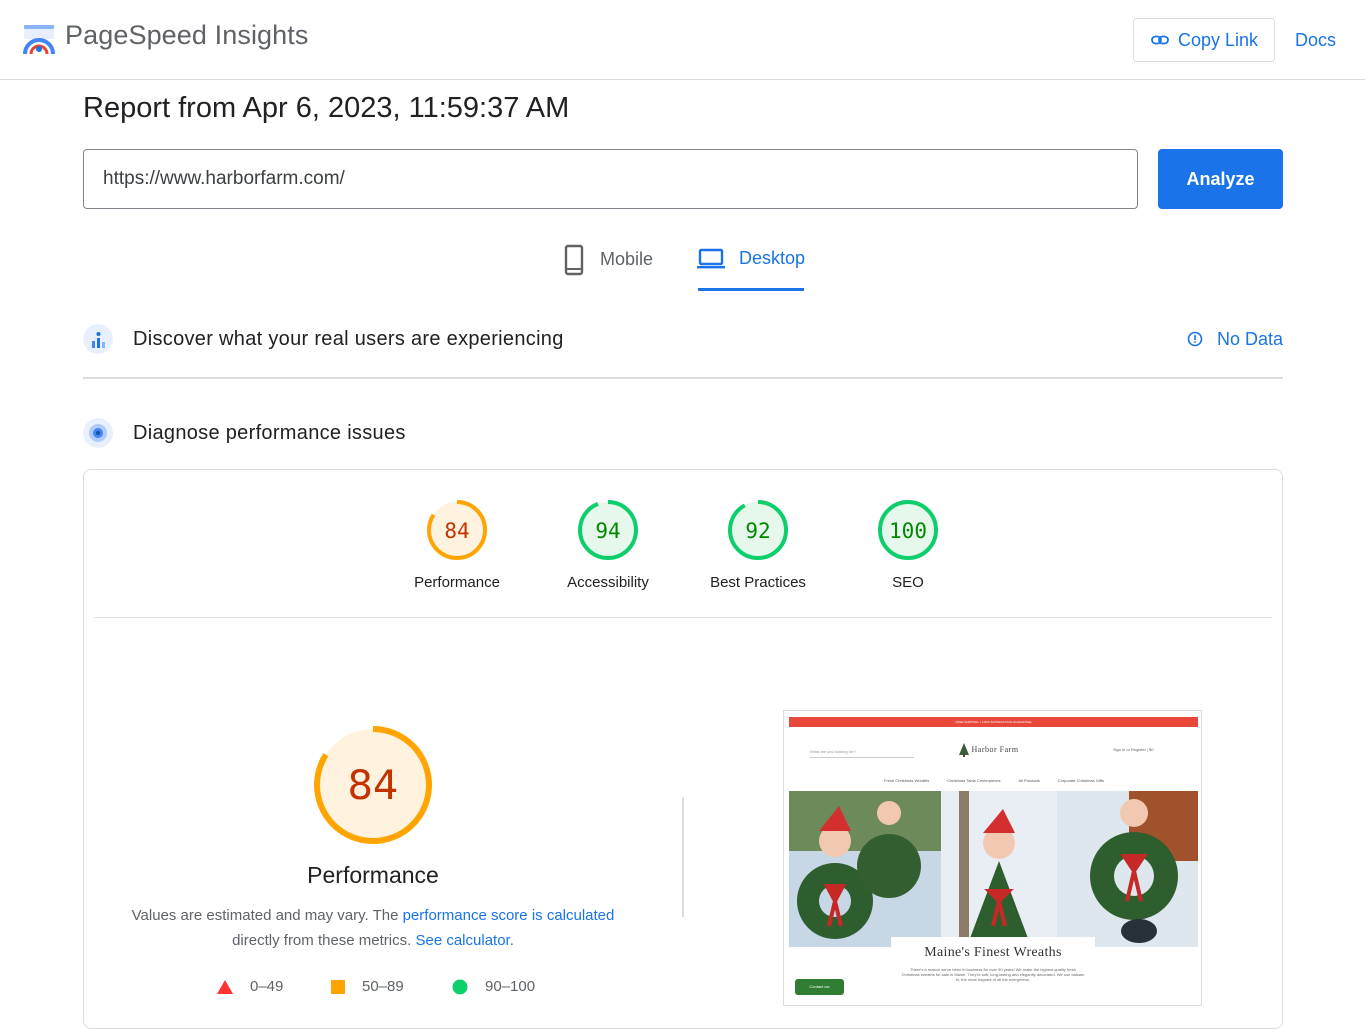  I want to click on screenshot-search: What are you looking for?, so click(862, 752).